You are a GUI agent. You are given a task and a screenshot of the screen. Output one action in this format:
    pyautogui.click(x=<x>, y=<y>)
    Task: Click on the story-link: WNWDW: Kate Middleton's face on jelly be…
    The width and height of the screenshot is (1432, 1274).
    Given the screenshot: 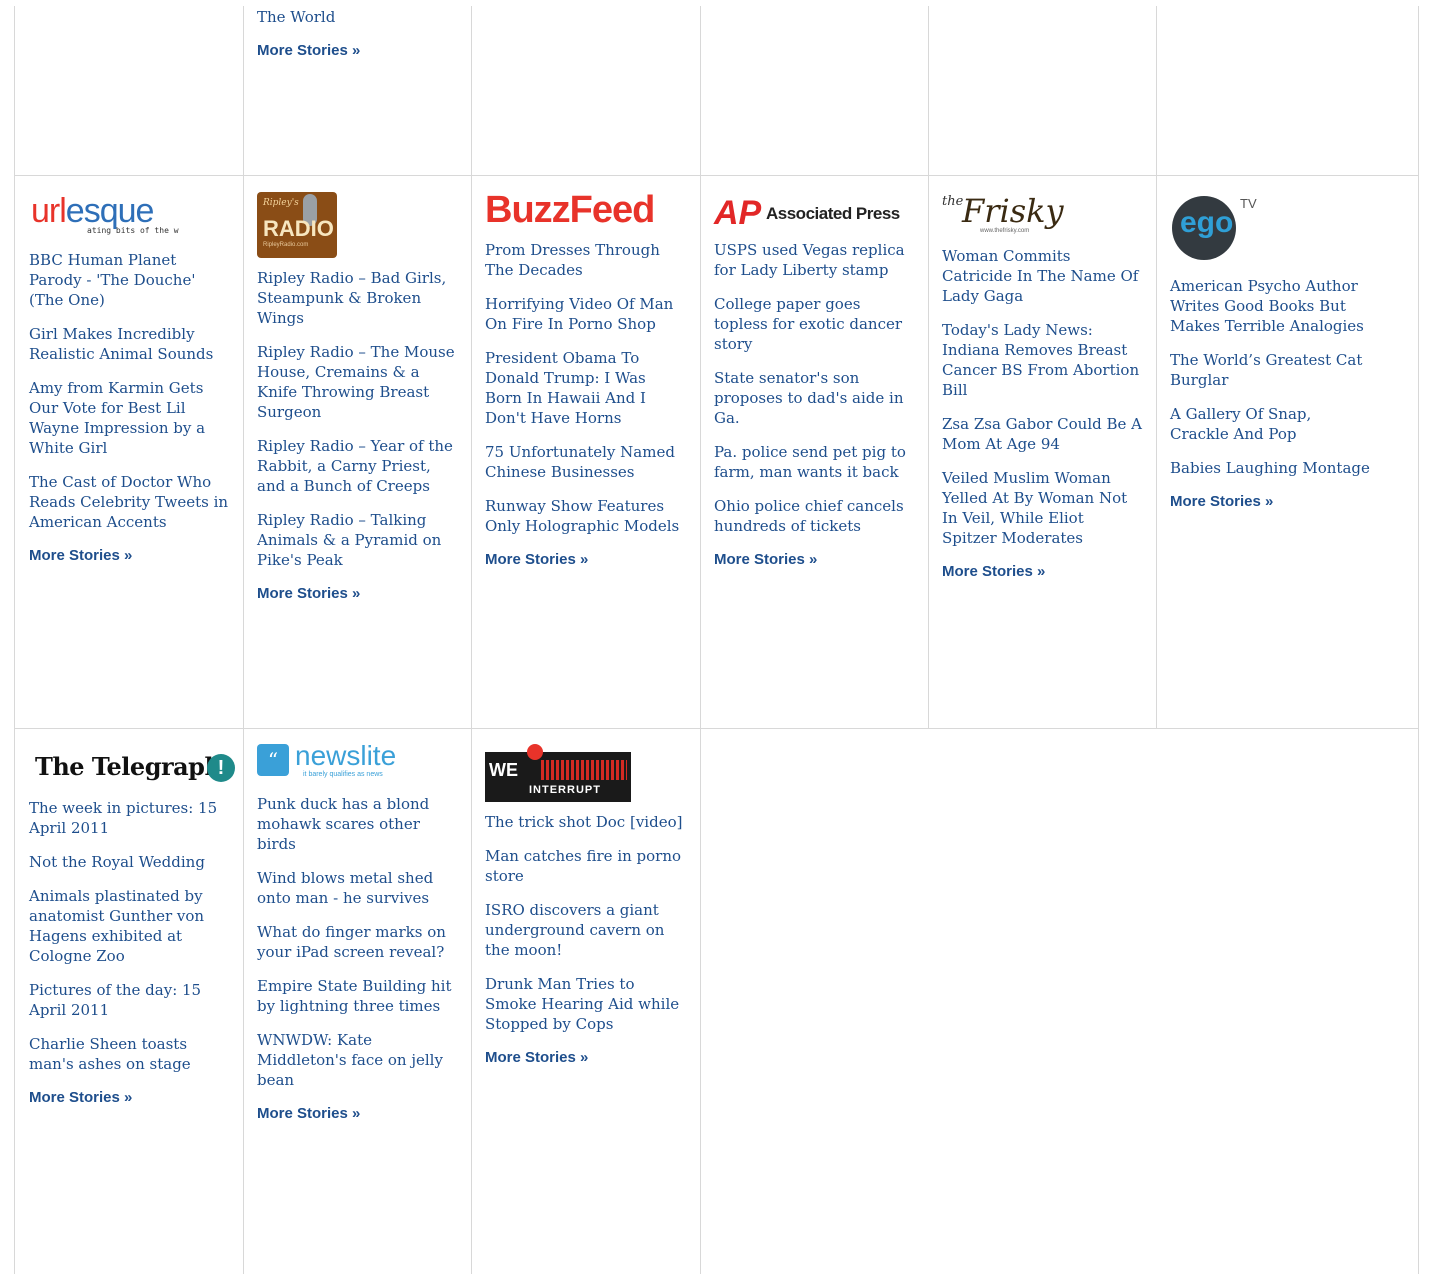 What is the action you would take?
    pyautogui.click(x=357, y=1060)
    